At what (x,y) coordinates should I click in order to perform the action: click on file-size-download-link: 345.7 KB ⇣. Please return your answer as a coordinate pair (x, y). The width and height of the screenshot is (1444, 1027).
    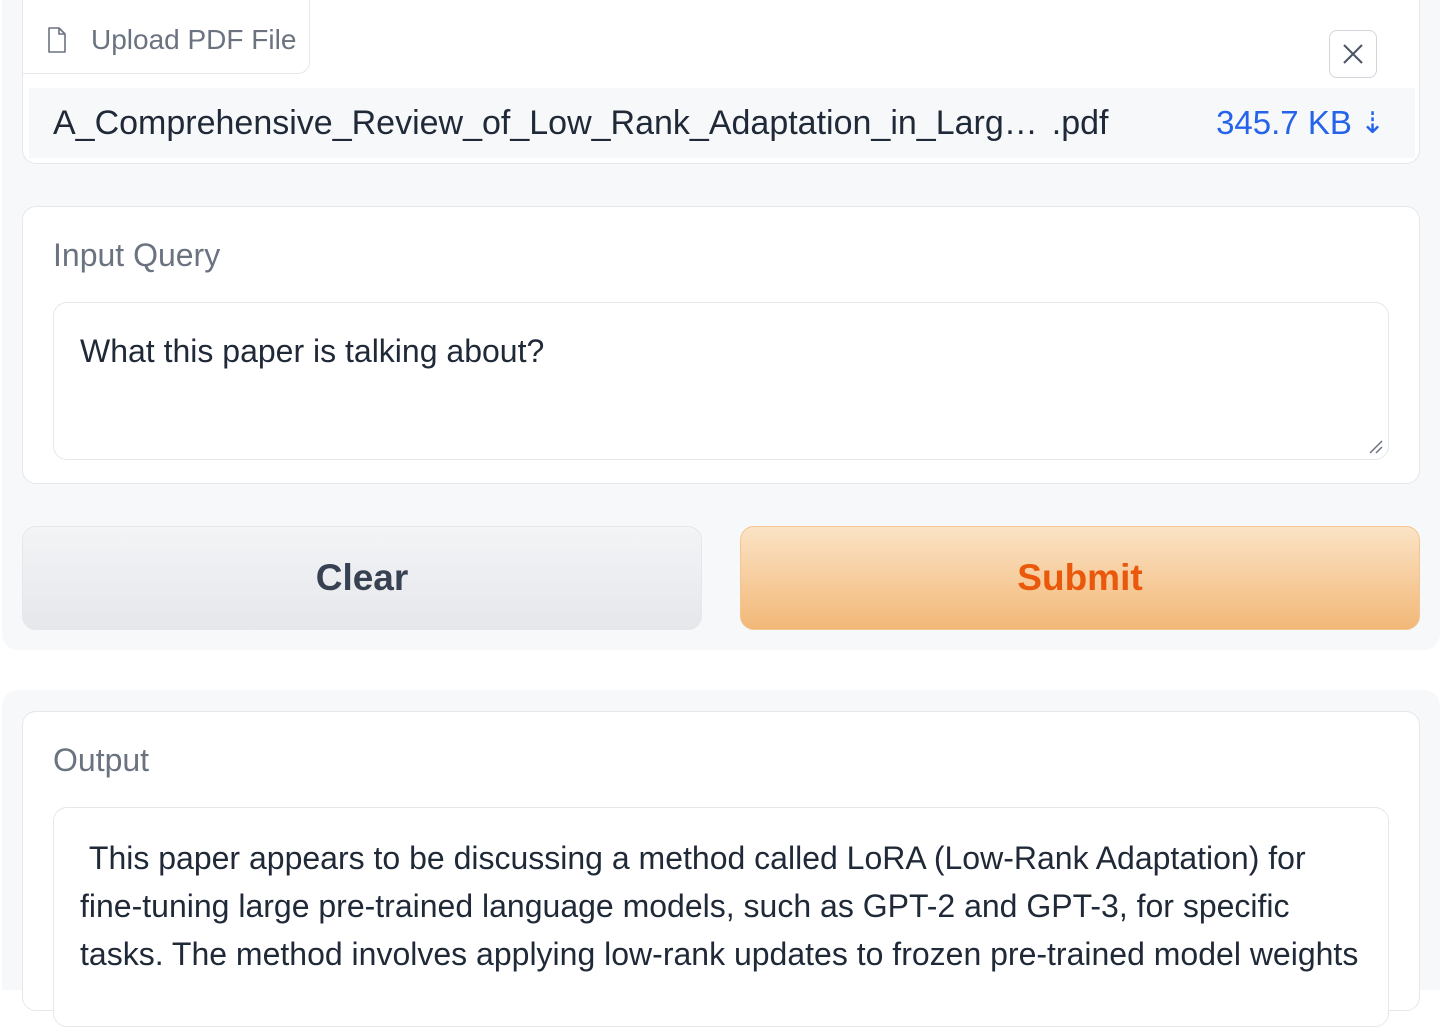
    Looking at the image, I should click on (1300, 123).